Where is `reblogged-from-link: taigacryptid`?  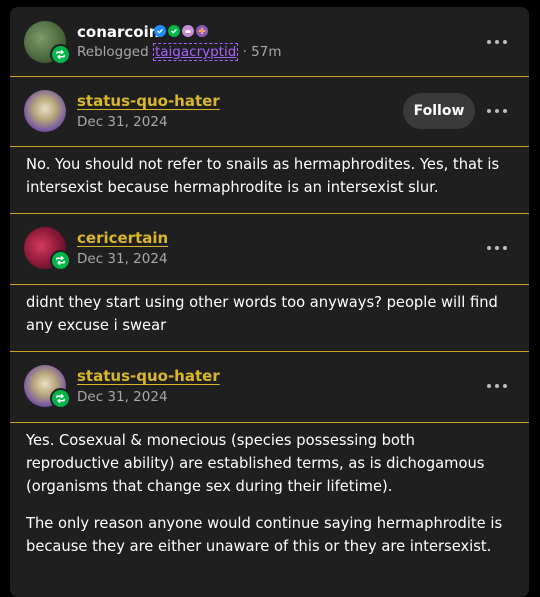 reblogged-from-link: taigacryptid is located at coordinates (195, 52).